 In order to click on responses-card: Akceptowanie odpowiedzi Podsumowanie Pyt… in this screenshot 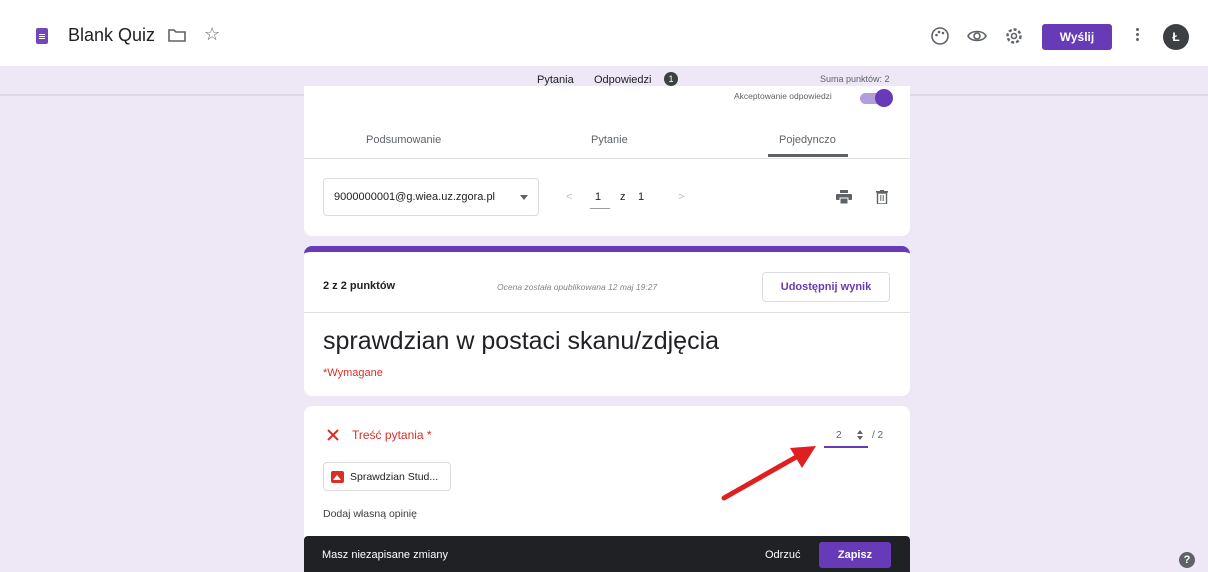, I will do `click(607, 161)`.